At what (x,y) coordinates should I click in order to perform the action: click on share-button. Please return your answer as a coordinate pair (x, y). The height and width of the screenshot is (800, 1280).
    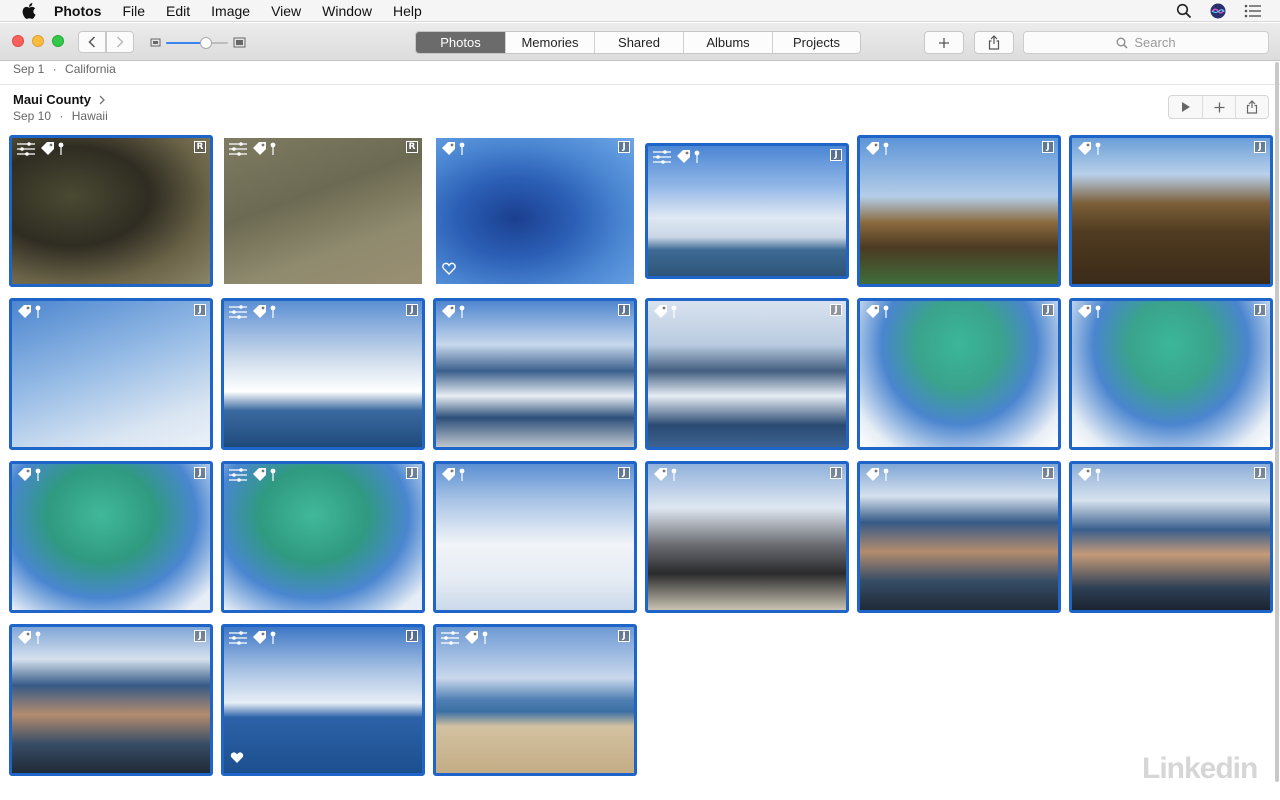
    Looking at the image, I should click on (994, 42).